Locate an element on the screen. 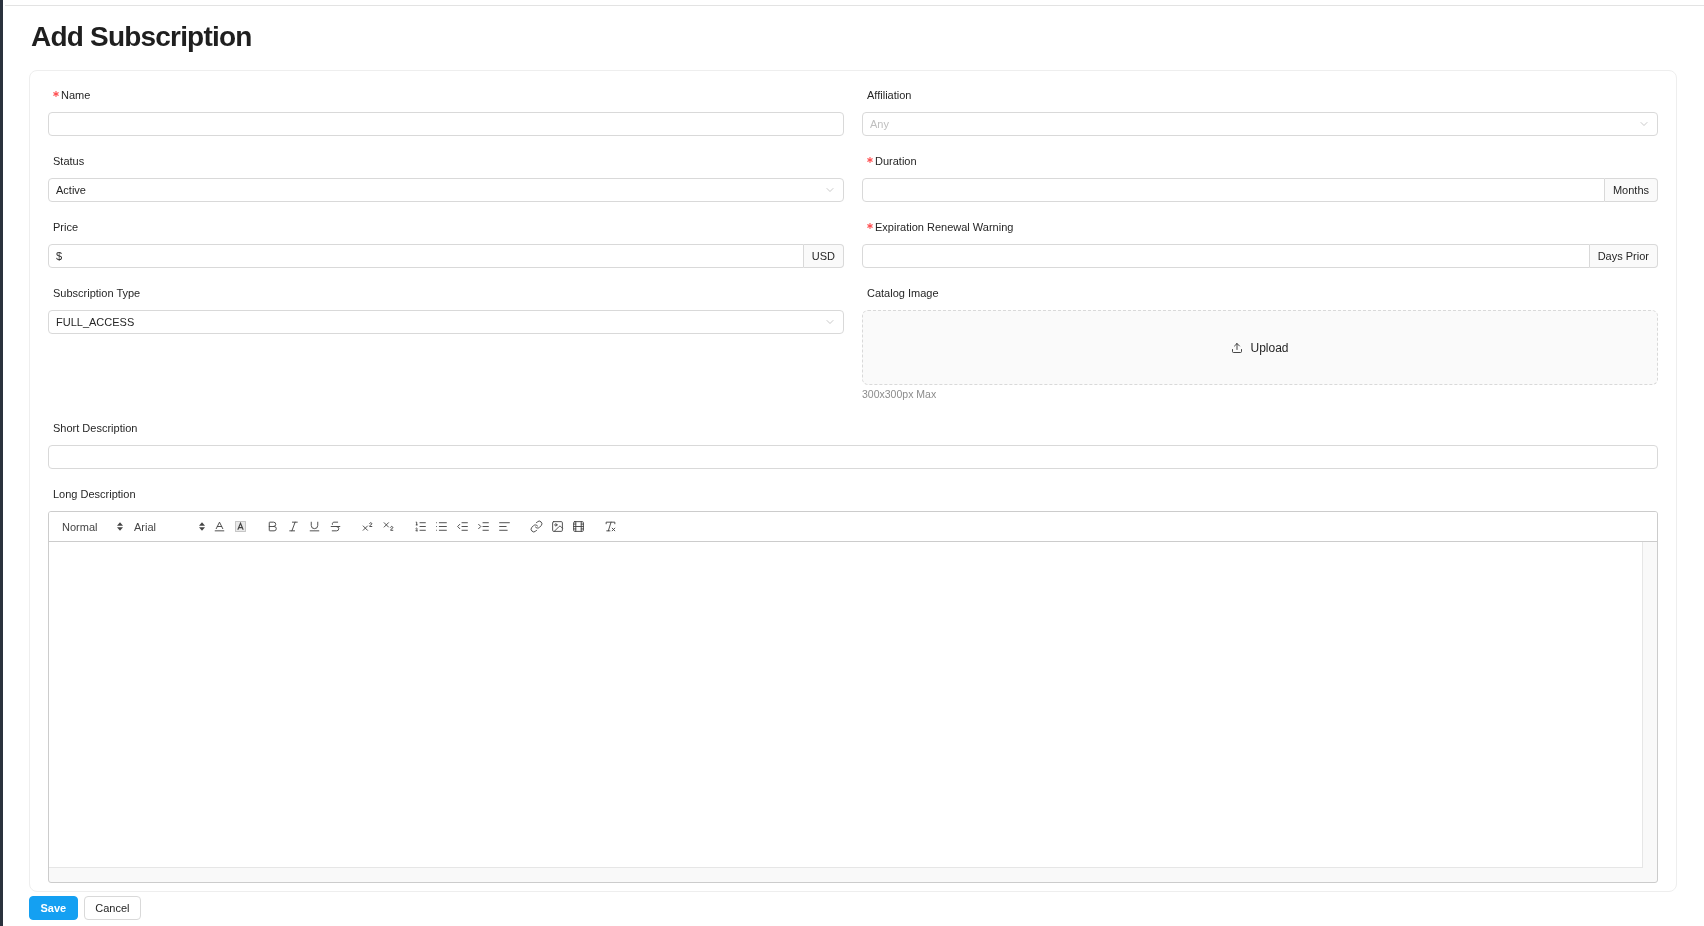 The height and width of the screenshot is (926, 1704). field-label: Long Description is located at coordinates (94, 494).